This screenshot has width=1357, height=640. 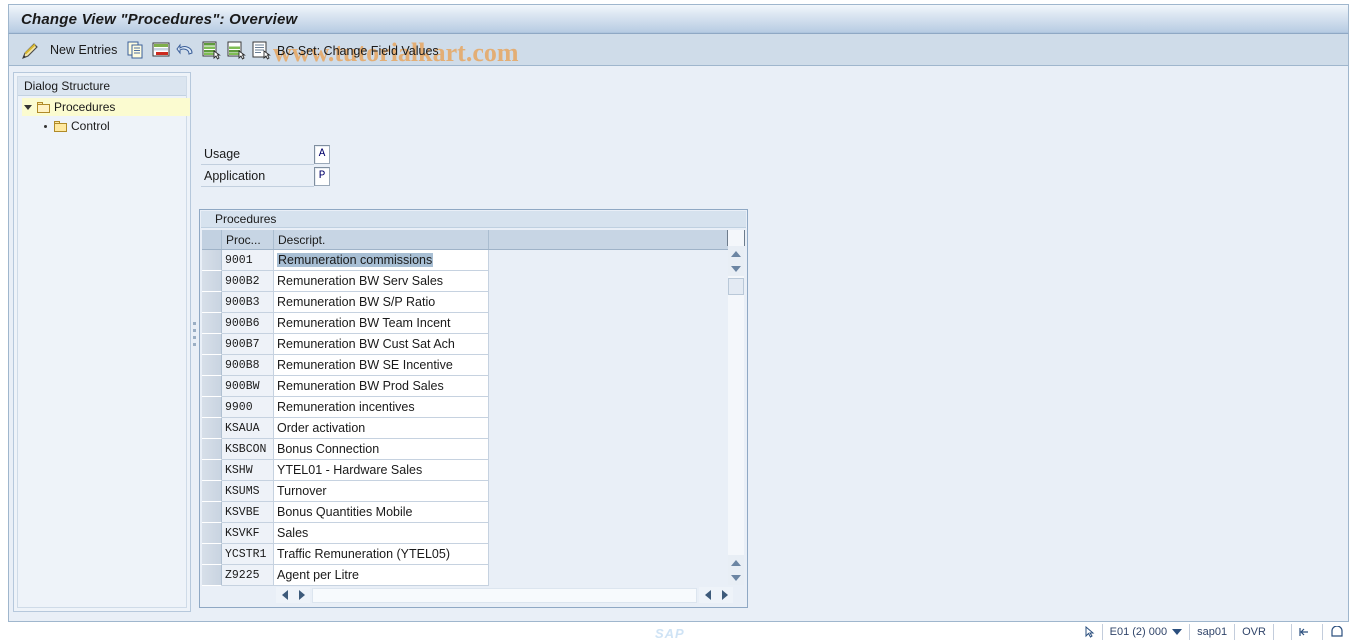 I want to click on scroll-right-button, so click(x=301, y=595).